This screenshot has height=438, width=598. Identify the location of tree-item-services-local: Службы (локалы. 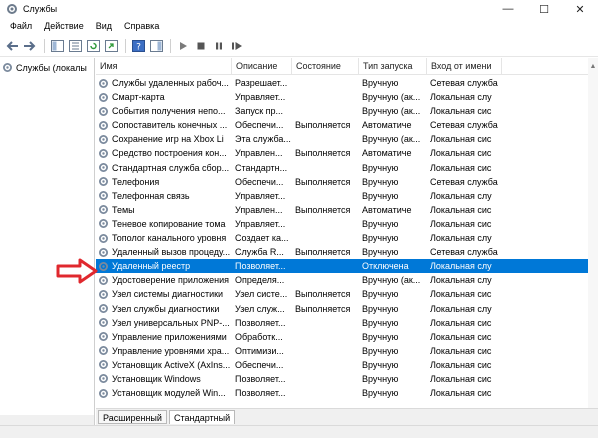
(44, 67).